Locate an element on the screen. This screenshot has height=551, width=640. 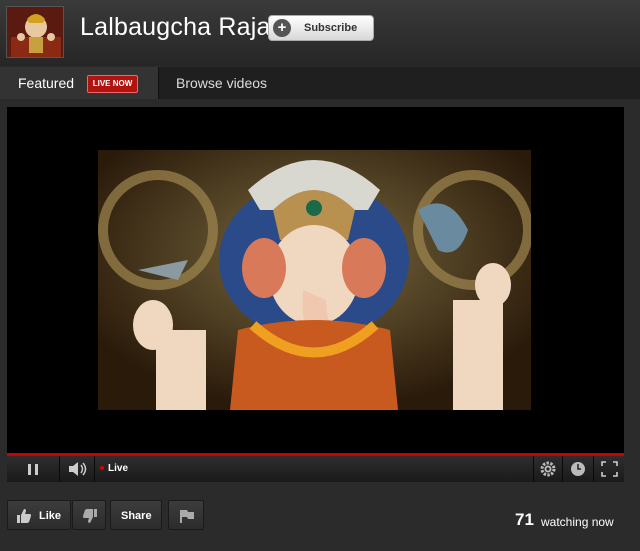
share-button: Share is located at coordinates (136, 515).